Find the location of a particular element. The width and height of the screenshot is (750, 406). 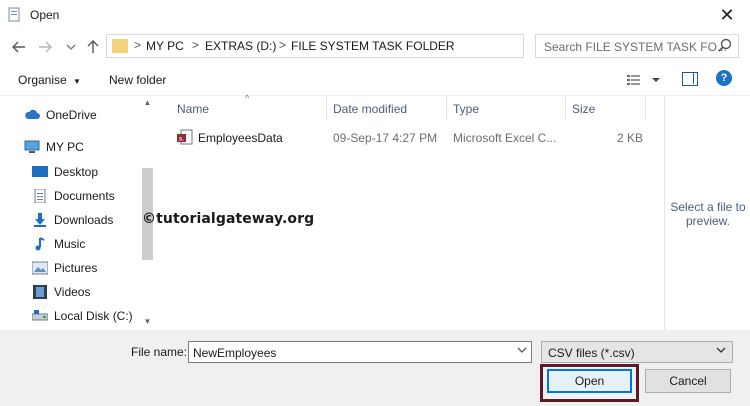

sidebar-item-videos: Videos is located at coordinates (61, 292).